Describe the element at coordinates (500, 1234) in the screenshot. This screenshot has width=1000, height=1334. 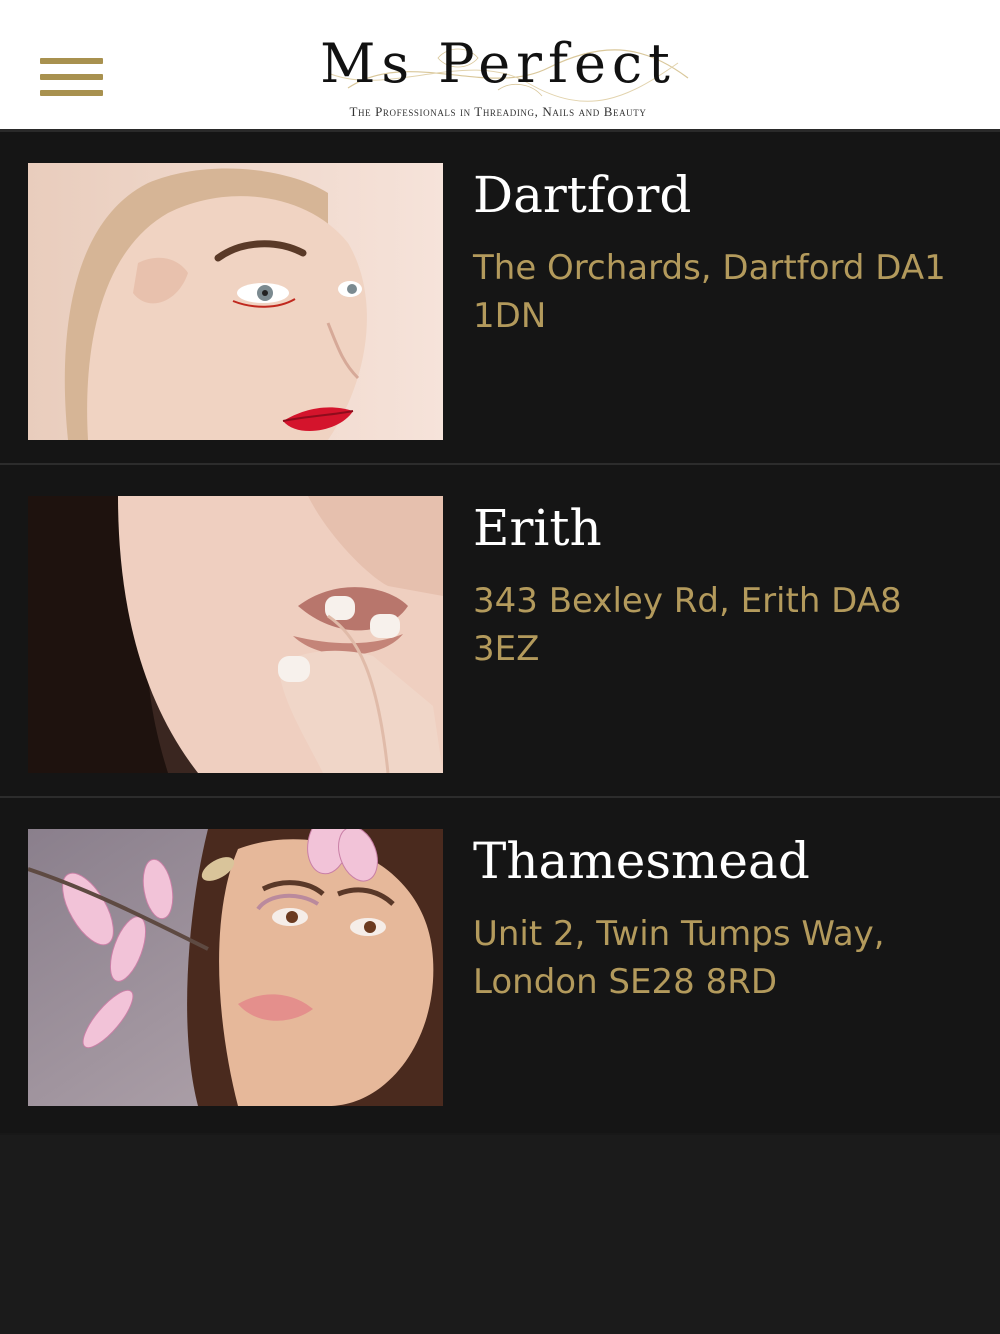
I see `empty-area` at that location.